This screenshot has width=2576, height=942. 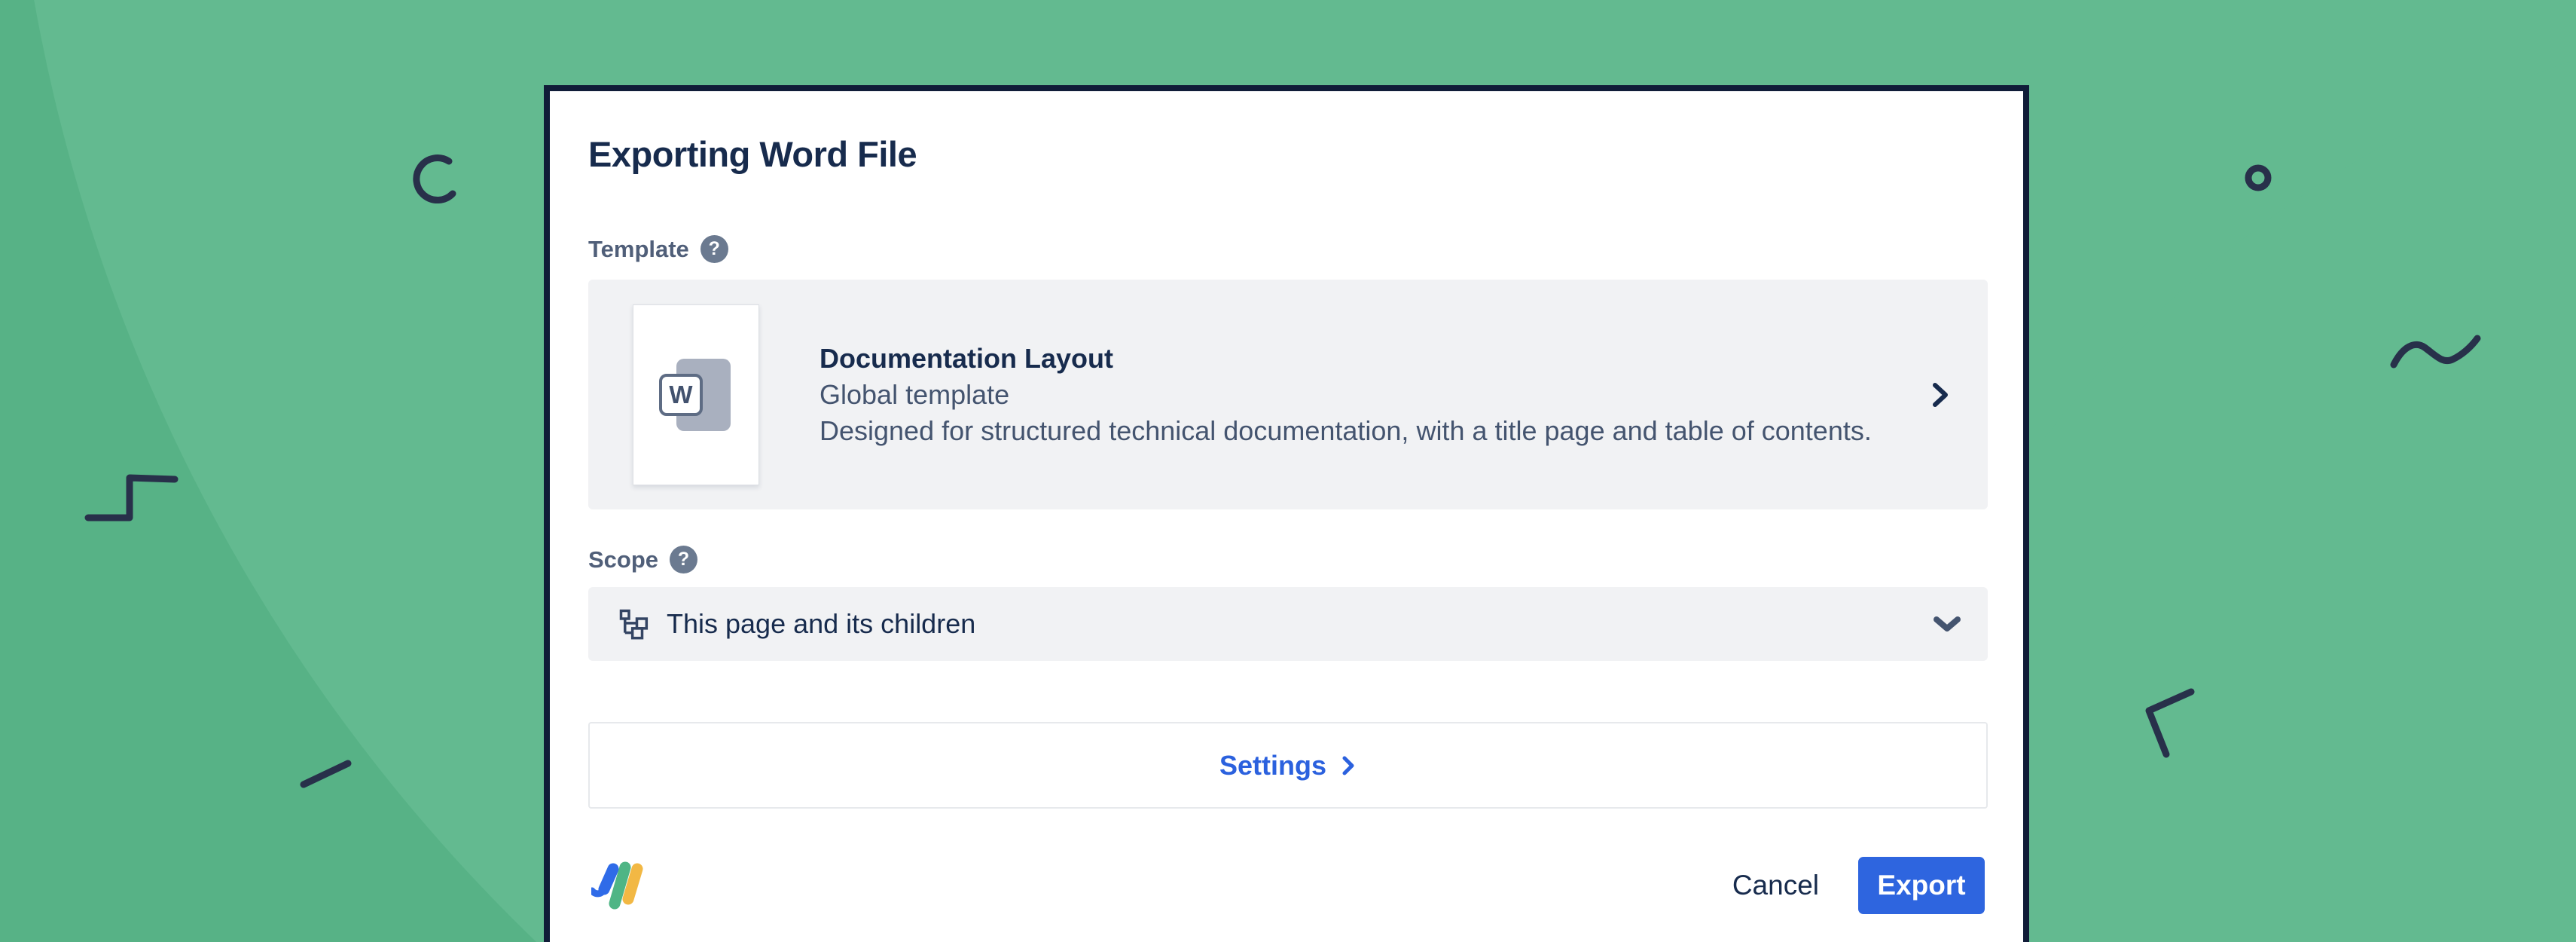 I want to click on dialog-footer: Cancel Export, so click(x=1287, y=885).